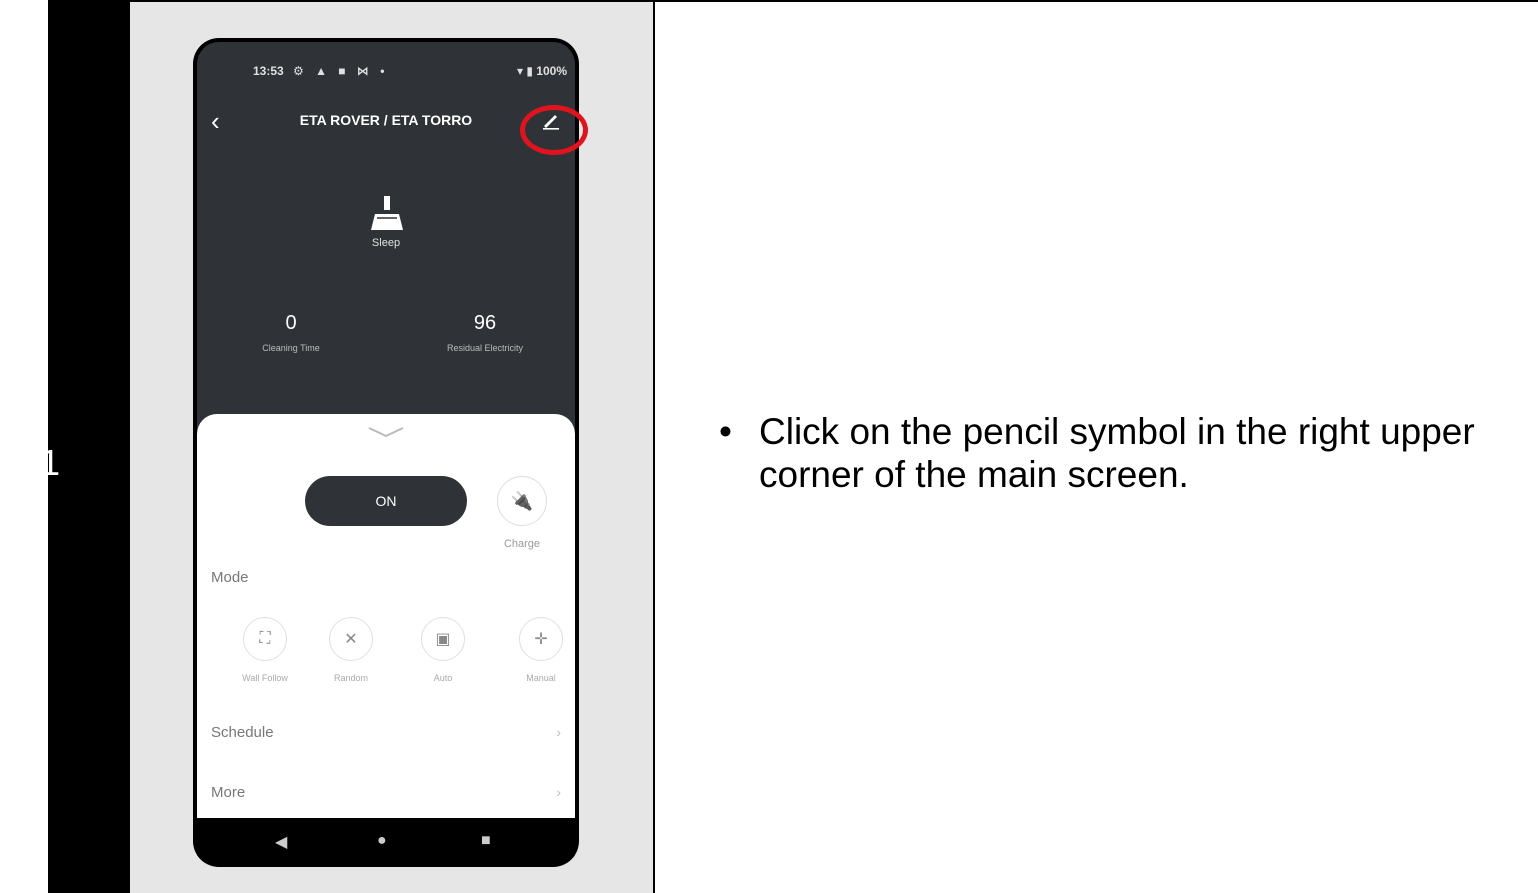  I want to click on residual-electricity-stat: 96 Residual Electricity, so click(485, 332).